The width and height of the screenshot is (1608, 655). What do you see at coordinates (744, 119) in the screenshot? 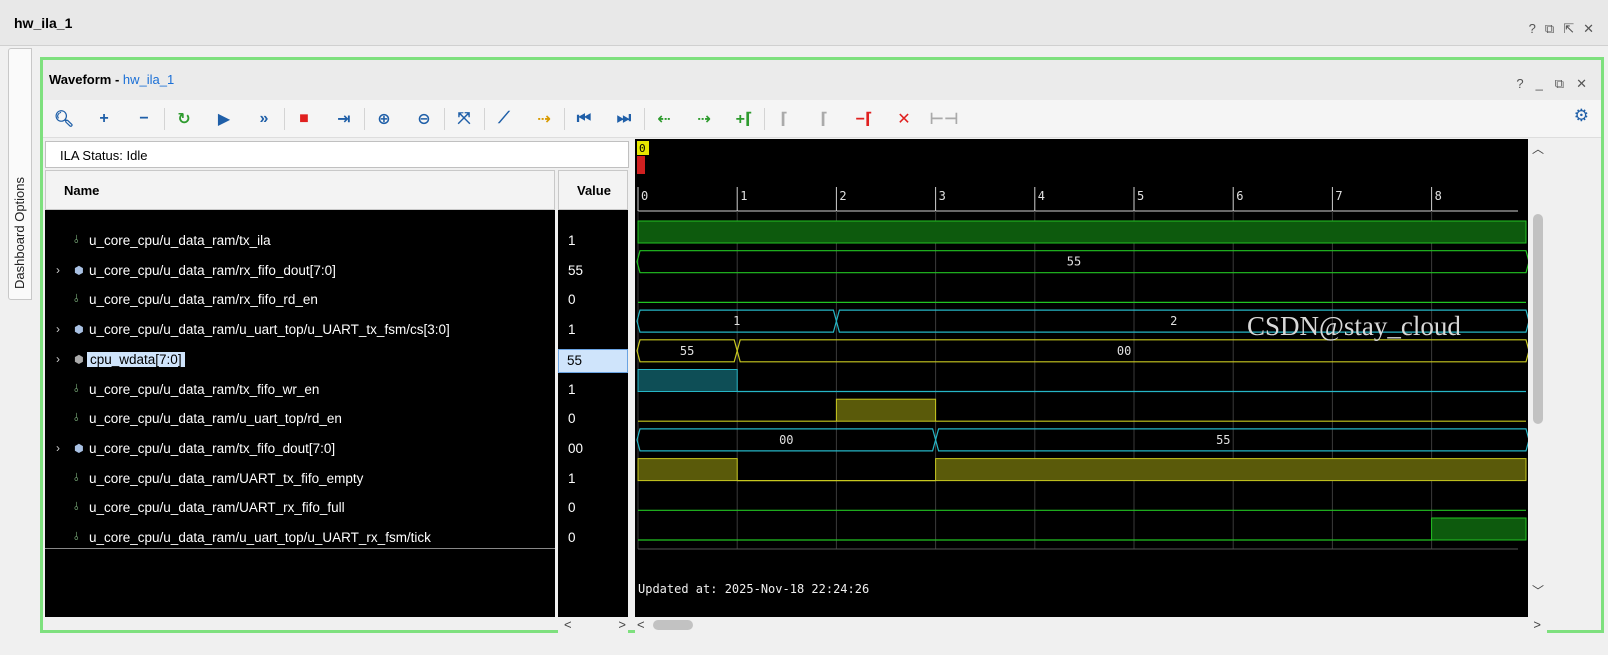
I see `add-marker-icon: +⌈` at bounding box center [744, 119].